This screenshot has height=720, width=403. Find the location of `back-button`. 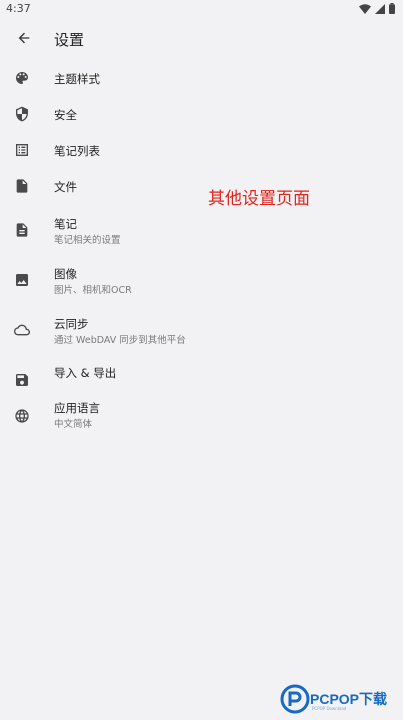

back-button is located at coordinates (24, 38).